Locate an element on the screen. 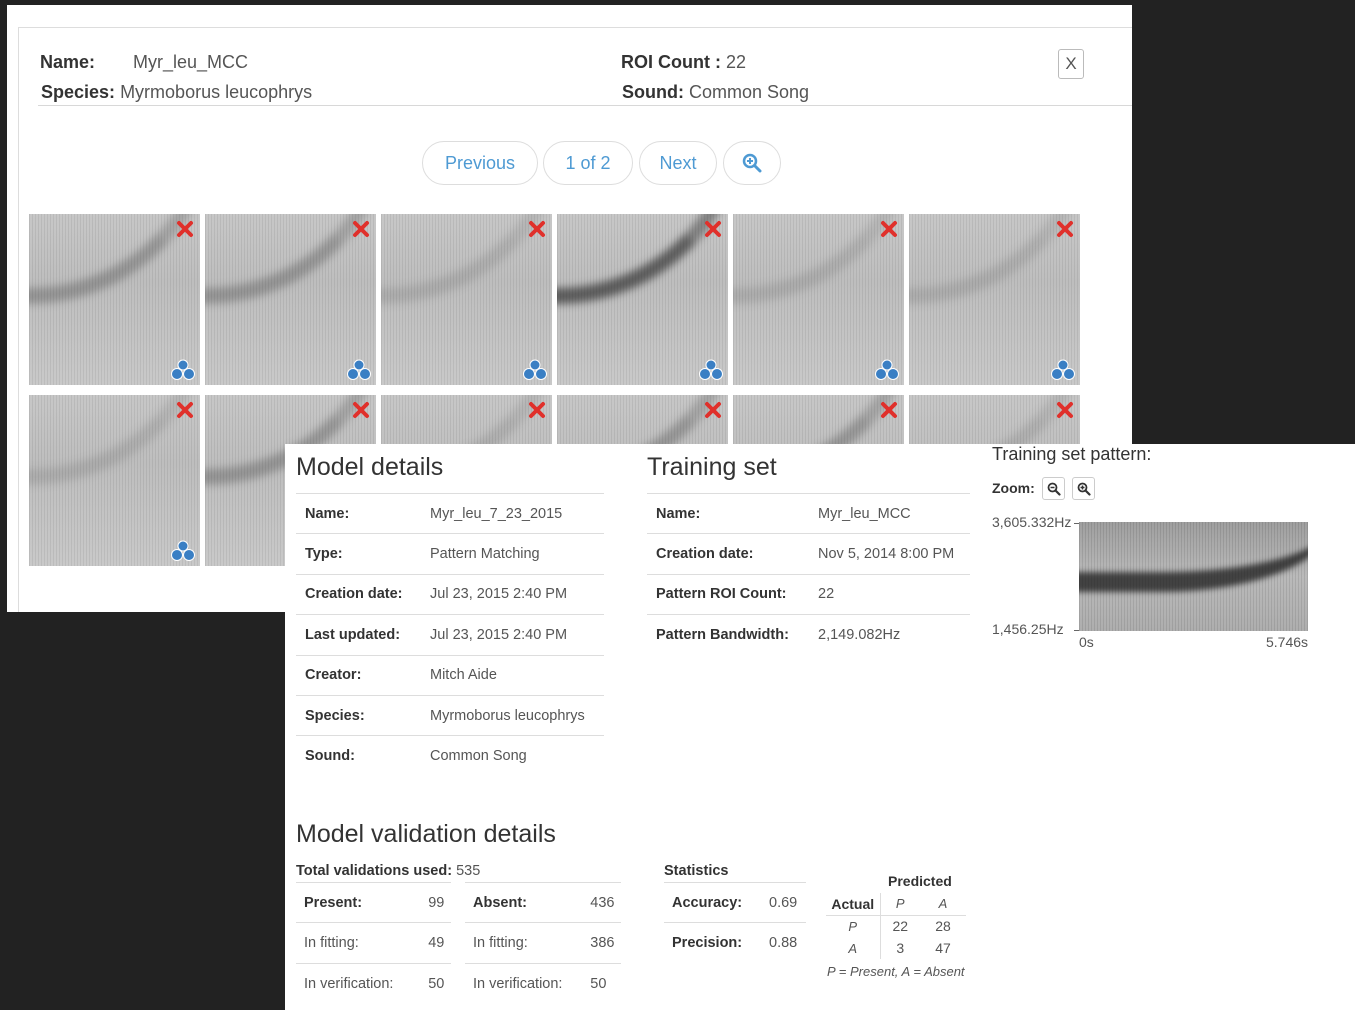 This screenshot has height=1010, width=1355. row-value: 99 is located at coordinates (435, 902).